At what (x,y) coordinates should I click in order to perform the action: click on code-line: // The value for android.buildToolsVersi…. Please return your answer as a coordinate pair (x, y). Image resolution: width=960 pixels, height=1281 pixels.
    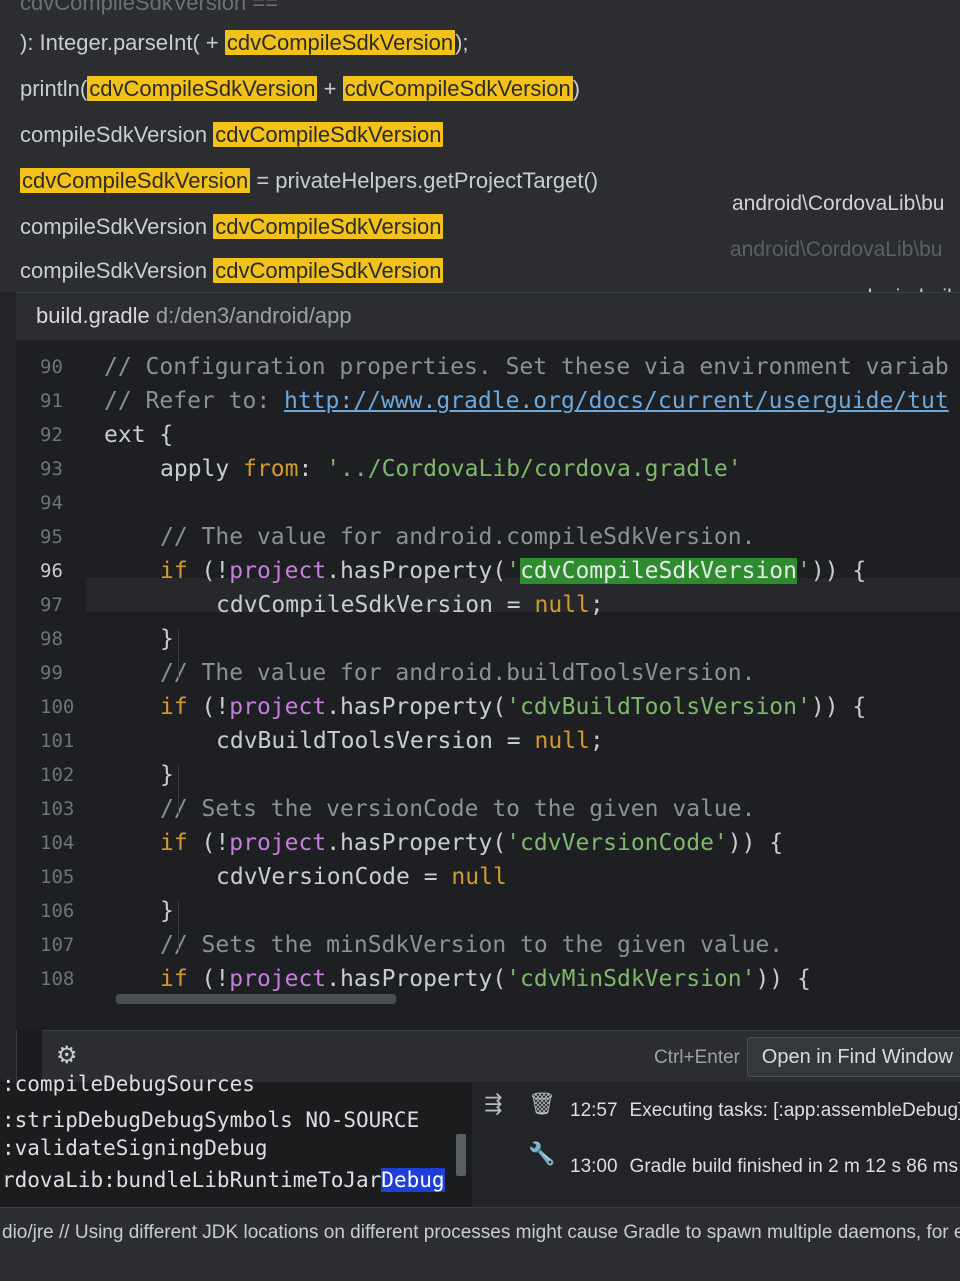
    Looking at the image, I should click on (457, 673).